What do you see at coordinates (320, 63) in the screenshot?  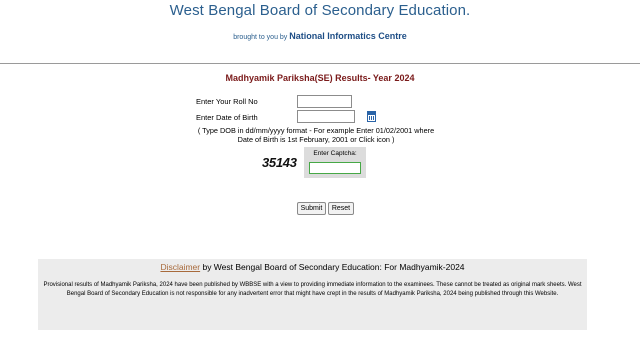 I see `header-divider` at bounding box center [320, 63].